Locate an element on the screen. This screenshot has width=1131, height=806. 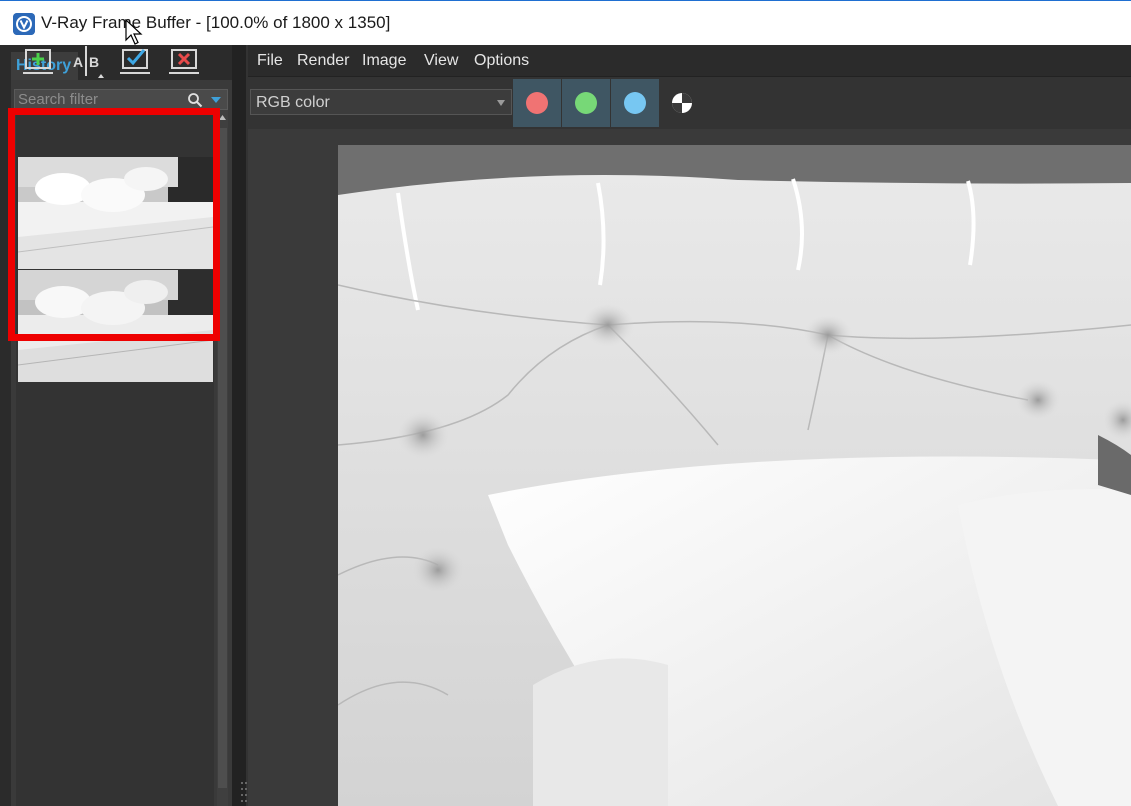
channel-toolbar: RGB color is located at coordinates (689, 103).